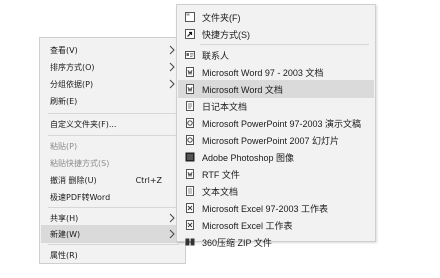 The image size is (440, 278). What do you see at coordinates (148, 180) in the screenshot?
I see `menu-item-shortcut: Ctrl+Z` at bounding box center [148, 180].